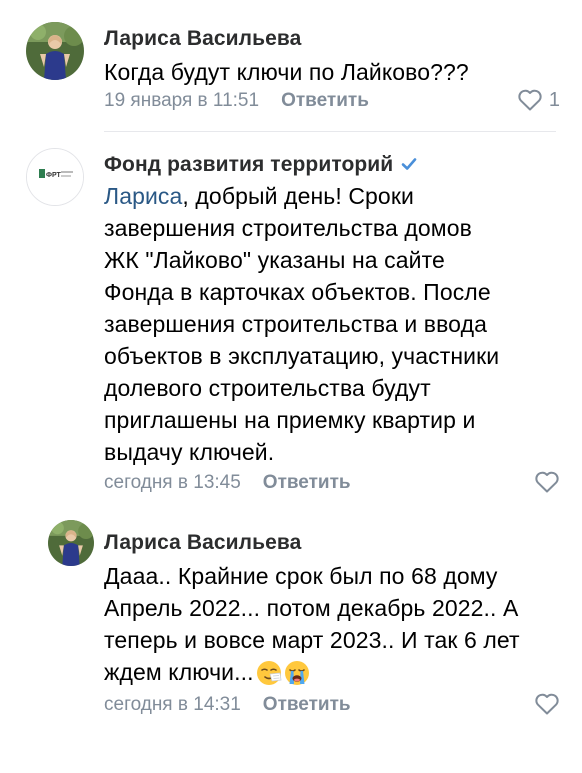  Describe the element at coordinates (274, 260) in the screenshot. I see `text-line: ЖК "Лайково" указаны на сайте` at that location.